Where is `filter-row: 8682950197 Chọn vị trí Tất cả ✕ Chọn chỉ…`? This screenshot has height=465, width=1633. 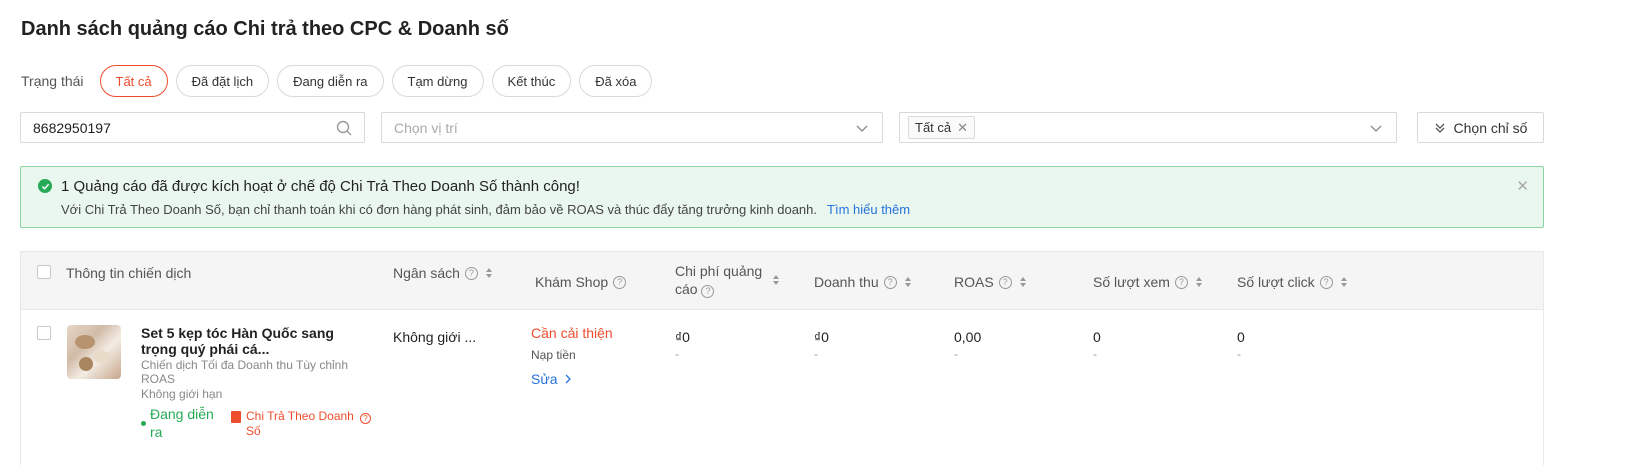 filter-row: 8682950197 Chọn vị trí Tất cả ✕ Chọn chỉ… is located at coordinates (816, 128).